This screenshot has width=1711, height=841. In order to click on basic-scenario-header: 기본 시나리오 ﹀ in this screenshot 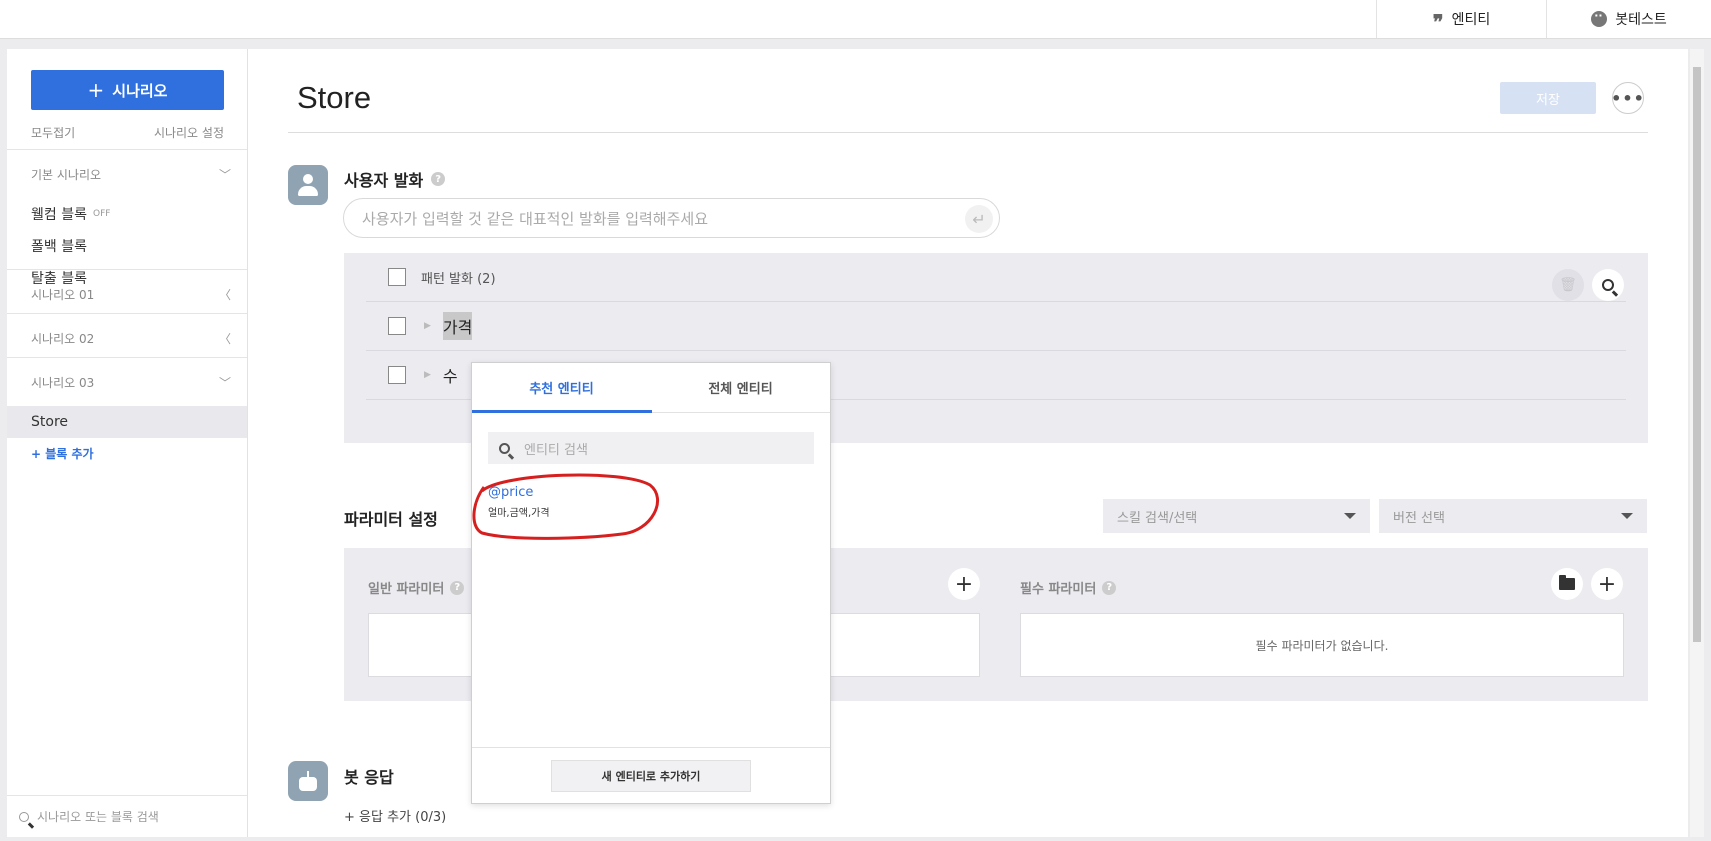, I will do `click(127, 174)`.